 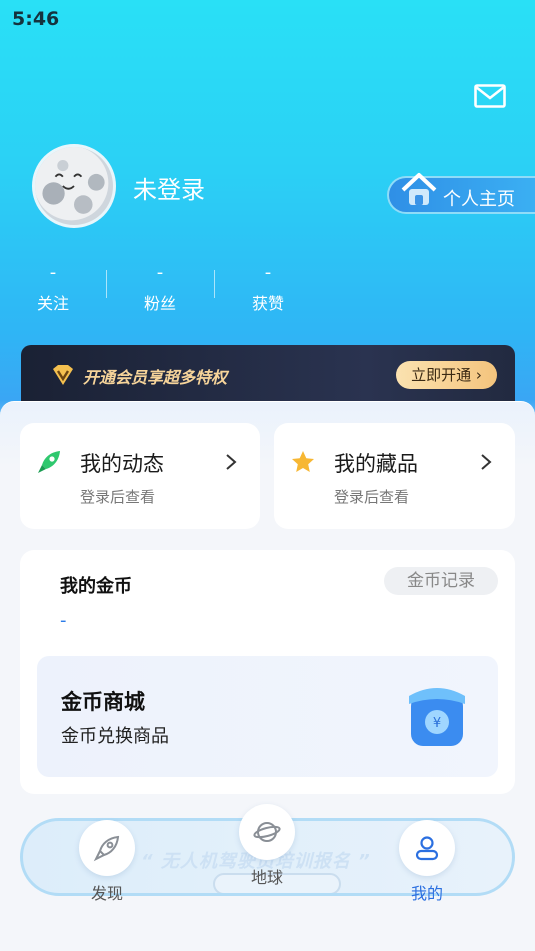 I want to click on vip-banner: 开通会员享超多特权 立即开通 ›, so click(x=268, y=374).